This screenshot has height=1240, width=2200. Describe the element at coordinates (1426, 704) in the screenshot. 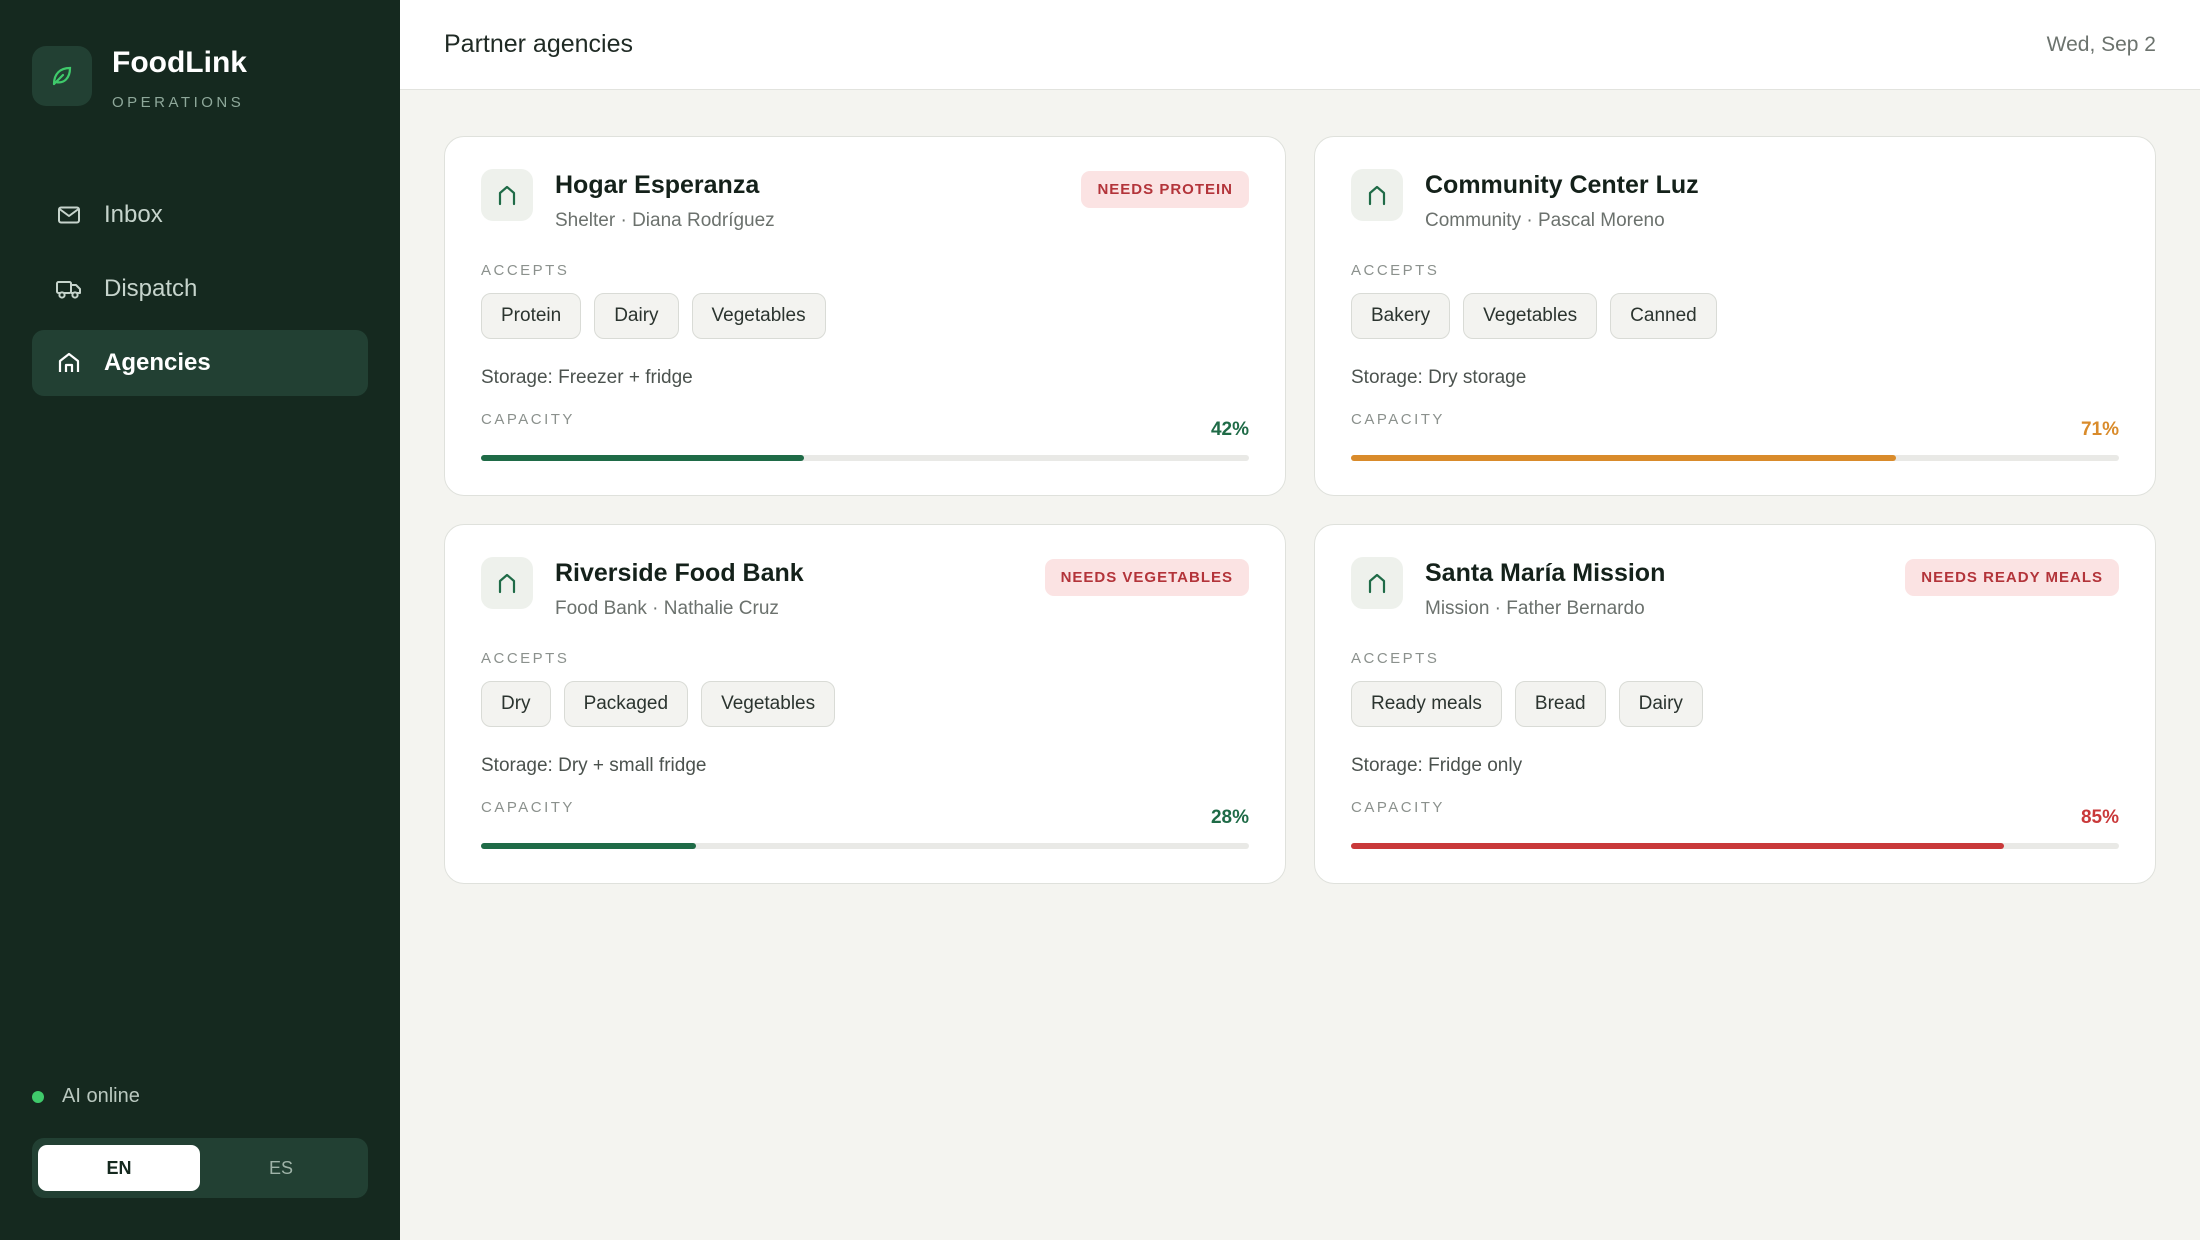

I see `accept-tag: Ready meals` at that location.